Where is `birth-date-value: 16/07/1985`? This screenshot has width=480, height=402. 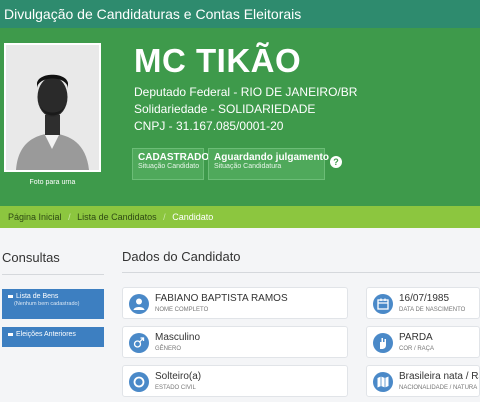 birth-date-value: 16/07/1985 is located at coordinates (424, 298).